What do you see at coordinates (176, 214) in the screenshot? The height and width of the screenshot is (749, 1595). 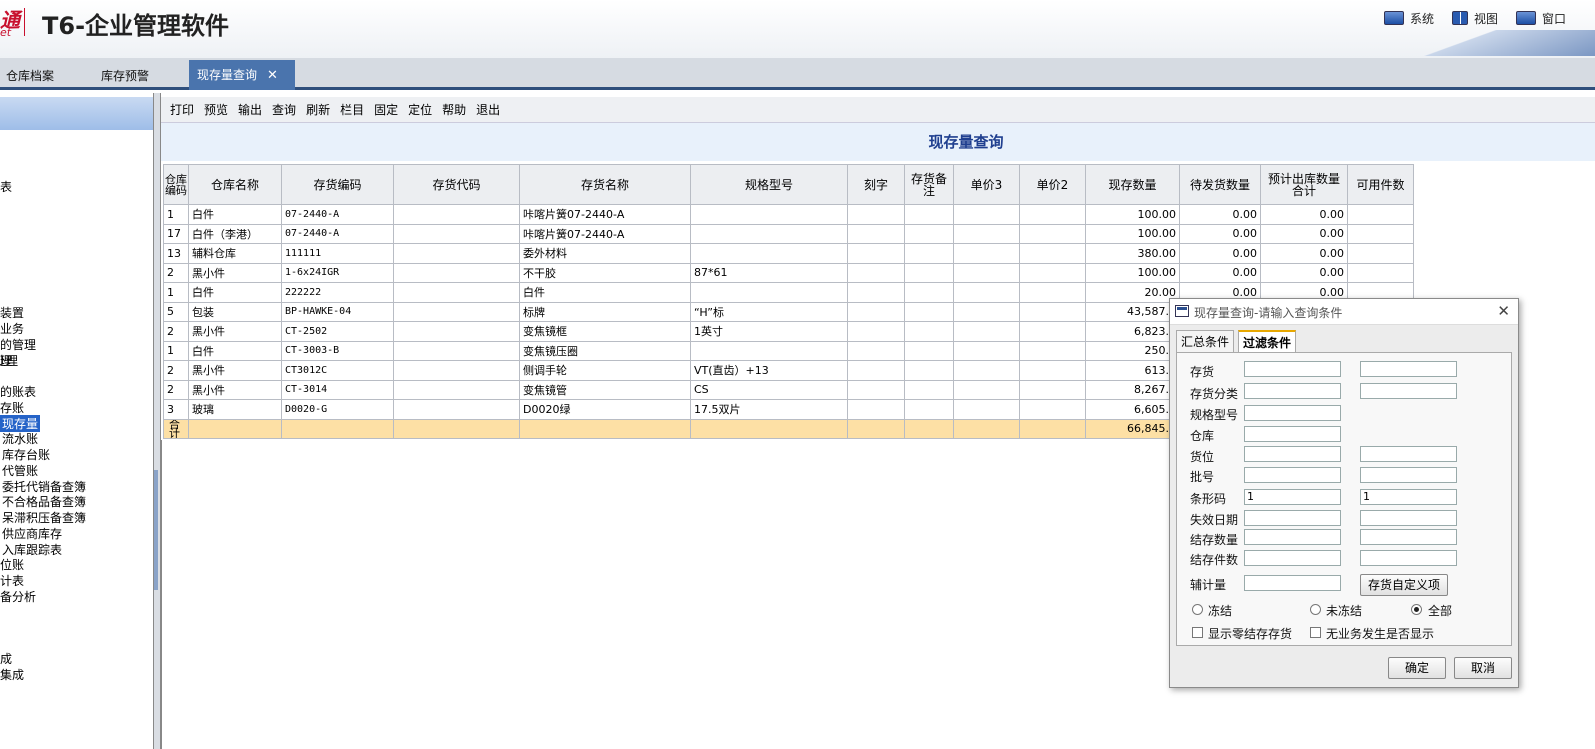 I see `table-cell: 1` at bounding box center [176, 214].